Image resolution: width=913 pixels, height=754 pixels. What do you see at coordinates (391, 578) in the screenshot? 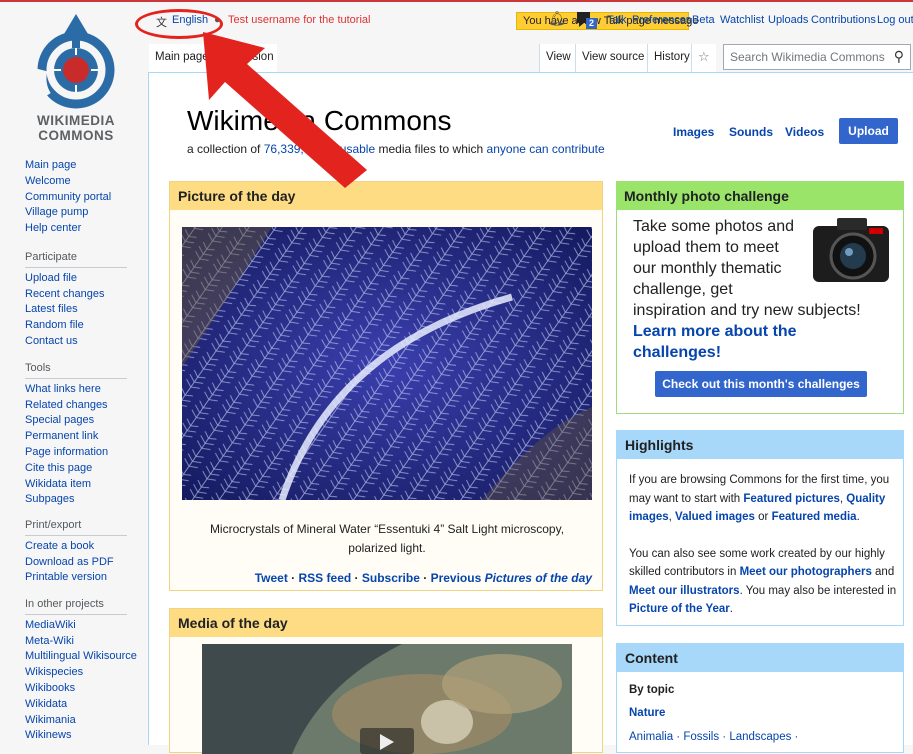
I see `subscribe-link: Subscribe` at bounding box center [391, 578].